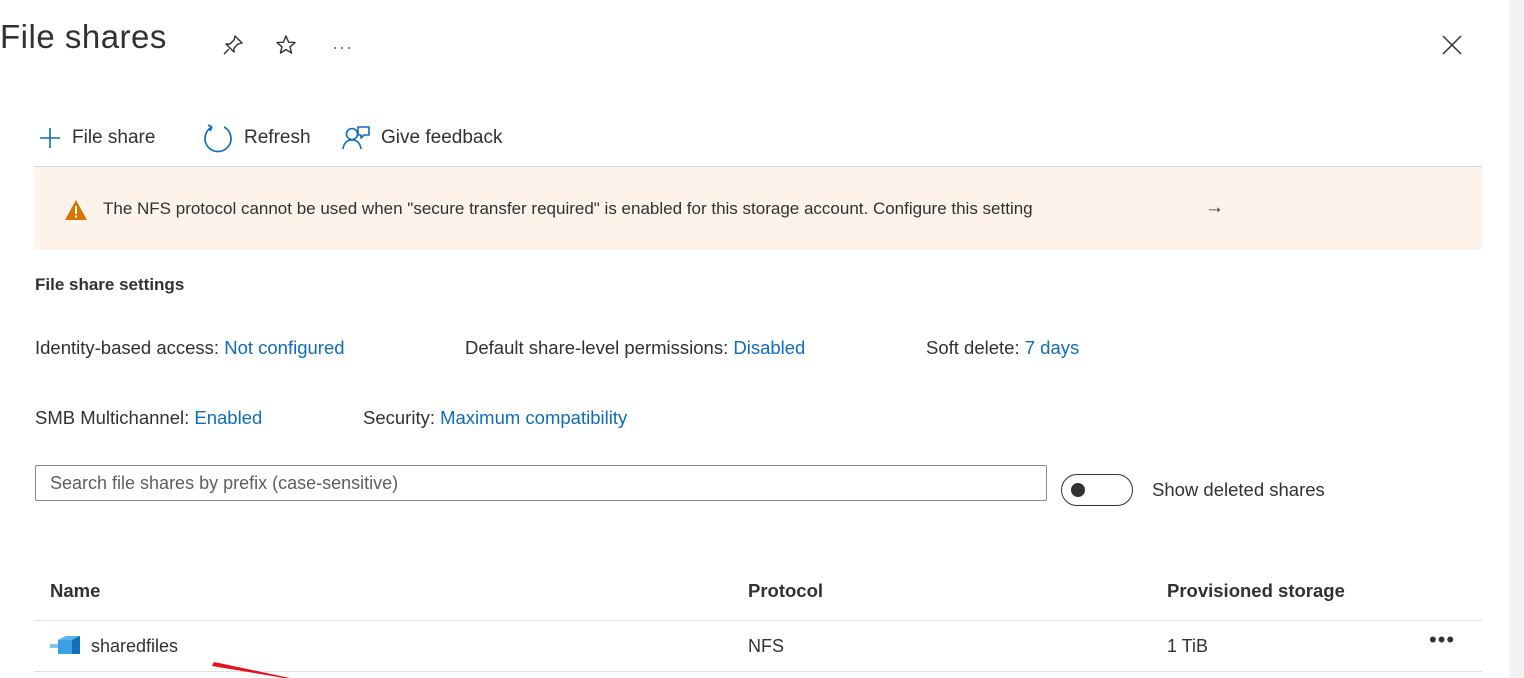 Image resolution: width=1524 pixels, height=678 pixels. Describe the element at coordinates (127, 347) in the screenshot. I see `identity-access-label: Identity-based access:` at that location.